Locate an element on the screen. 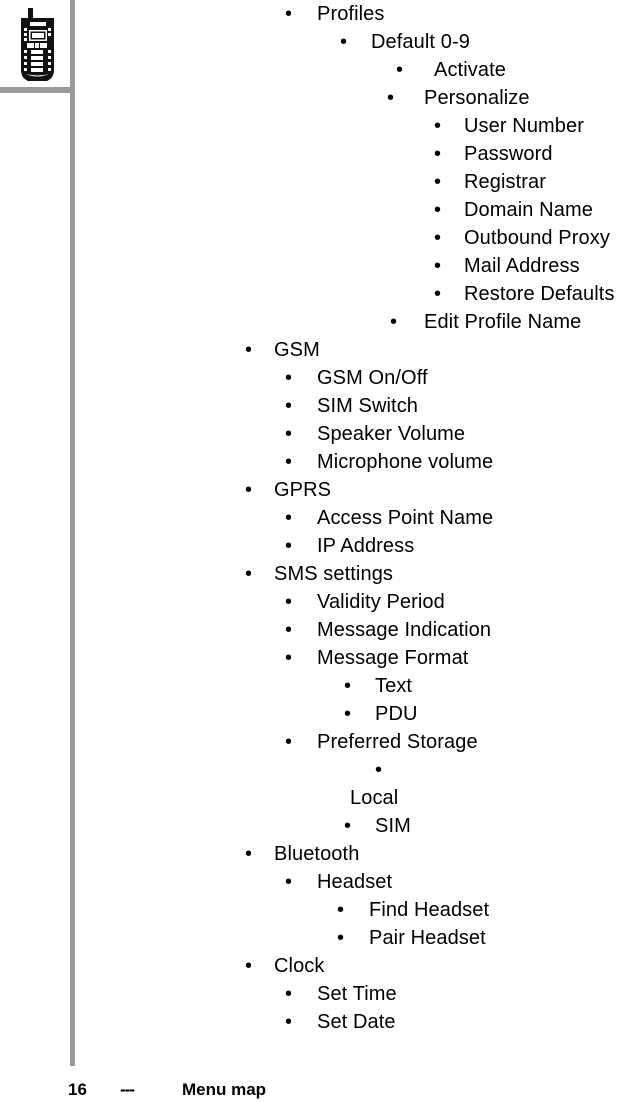  menu-item-label: Profiles is located at coordinates (351, 14).